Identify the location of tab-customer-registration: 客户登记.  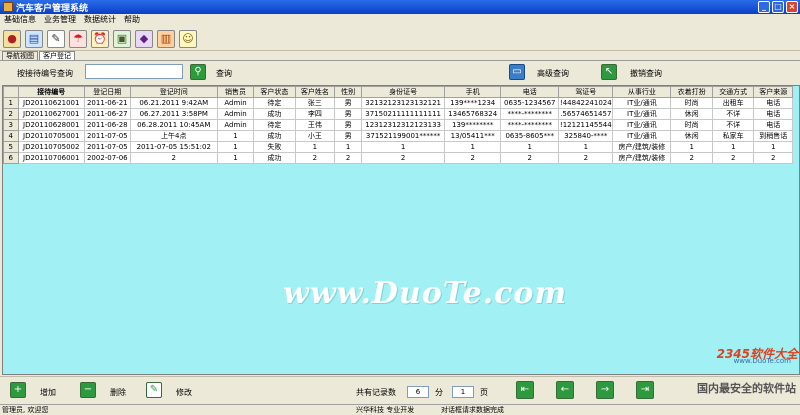
(57, 55).